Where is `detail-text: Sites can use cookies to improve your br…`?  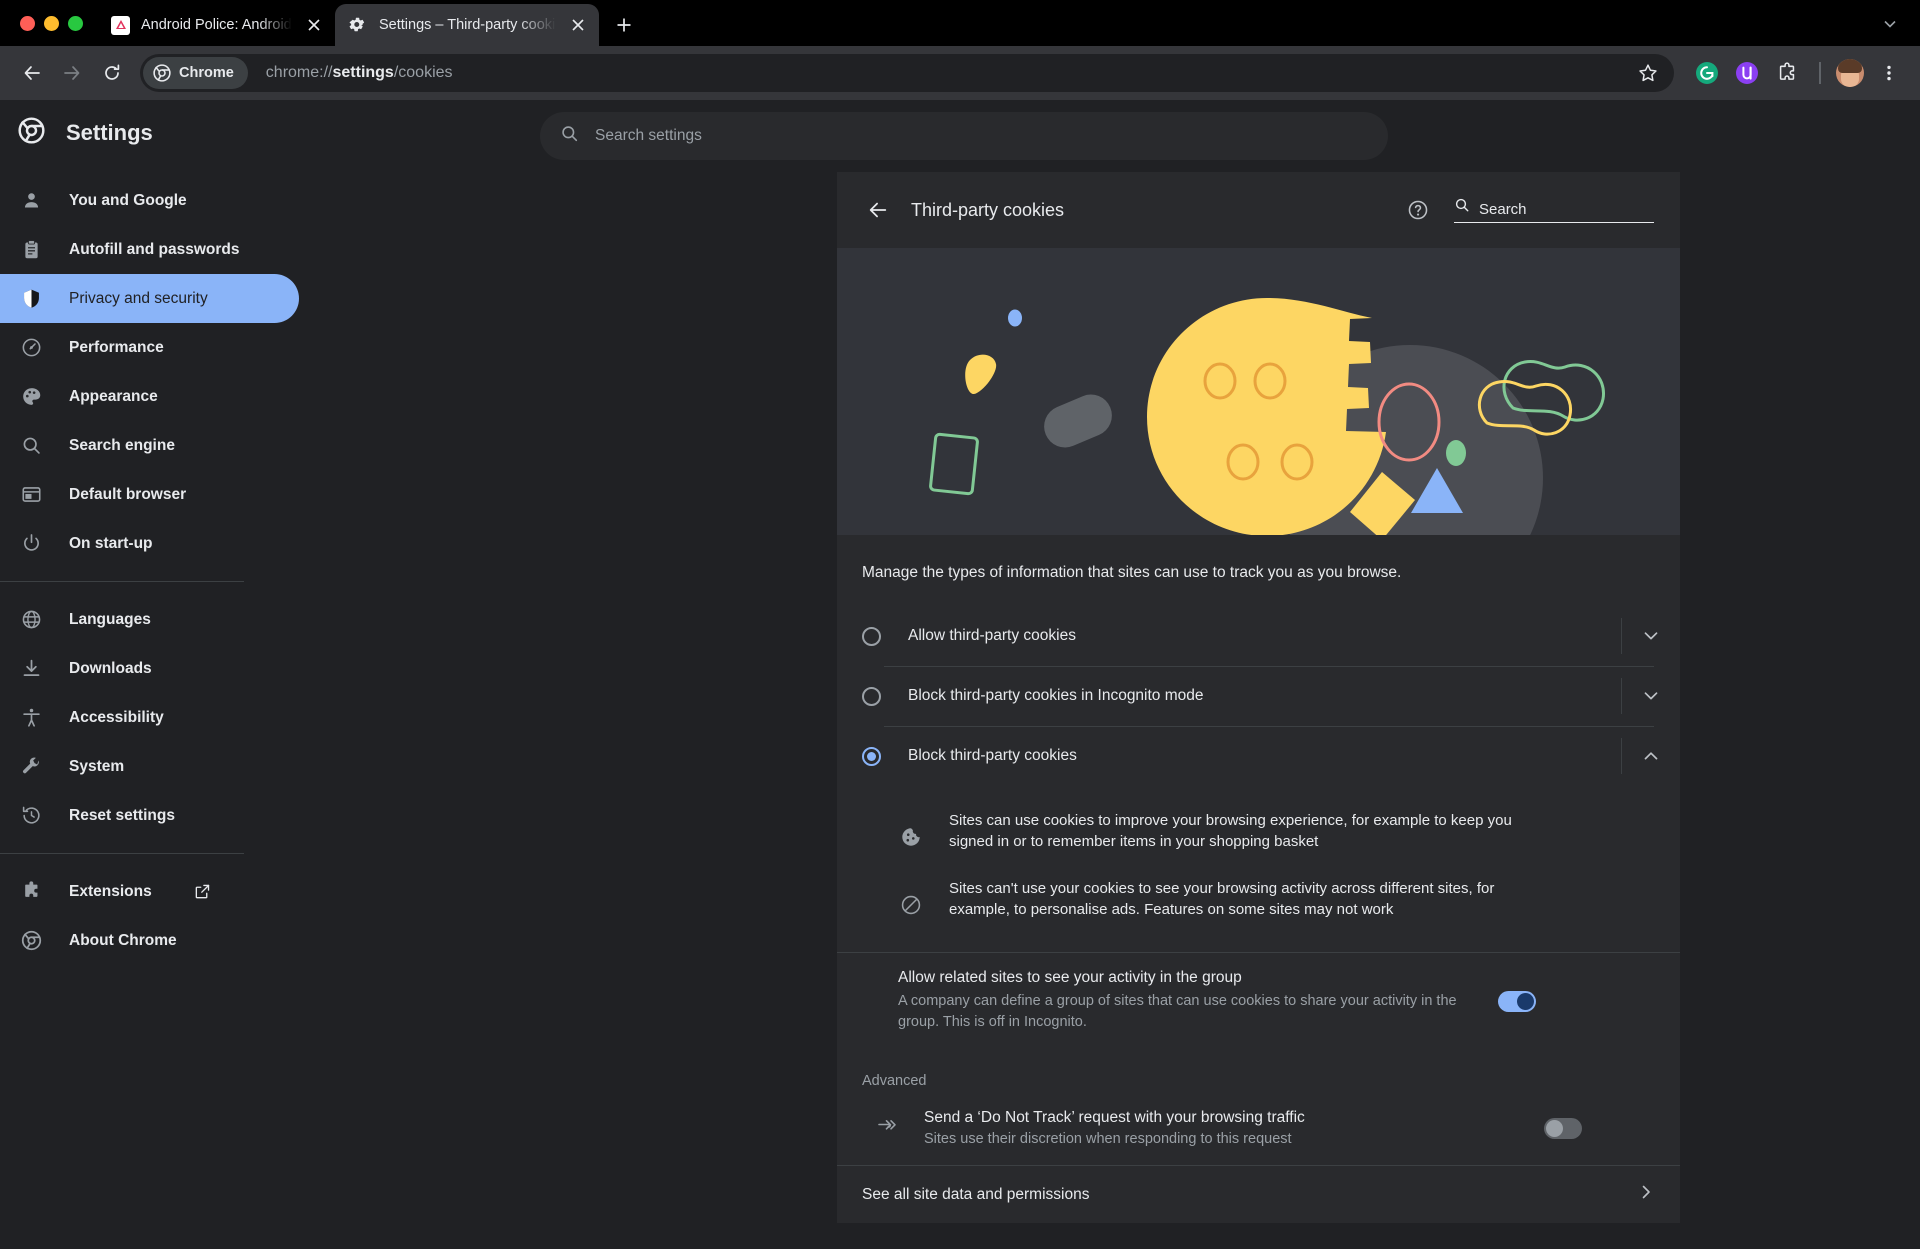
detail-text: Sites can use cookies to improve your br… is located at coordinates (1230, 831).